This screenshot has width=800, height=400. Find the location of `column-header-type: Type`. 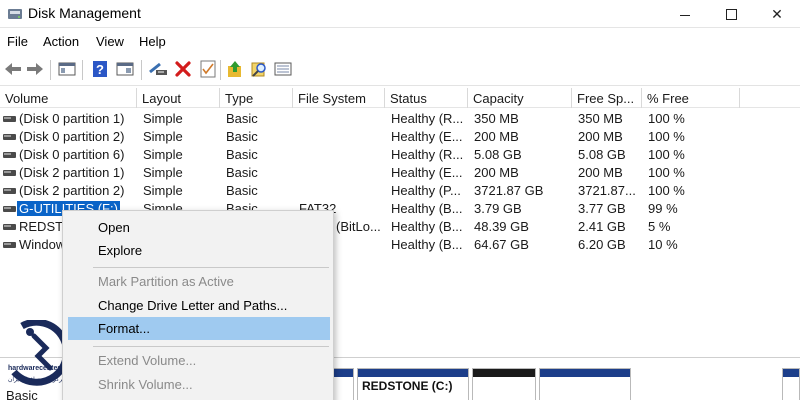

column-header-type: Type is located at coordinates (256, 98).